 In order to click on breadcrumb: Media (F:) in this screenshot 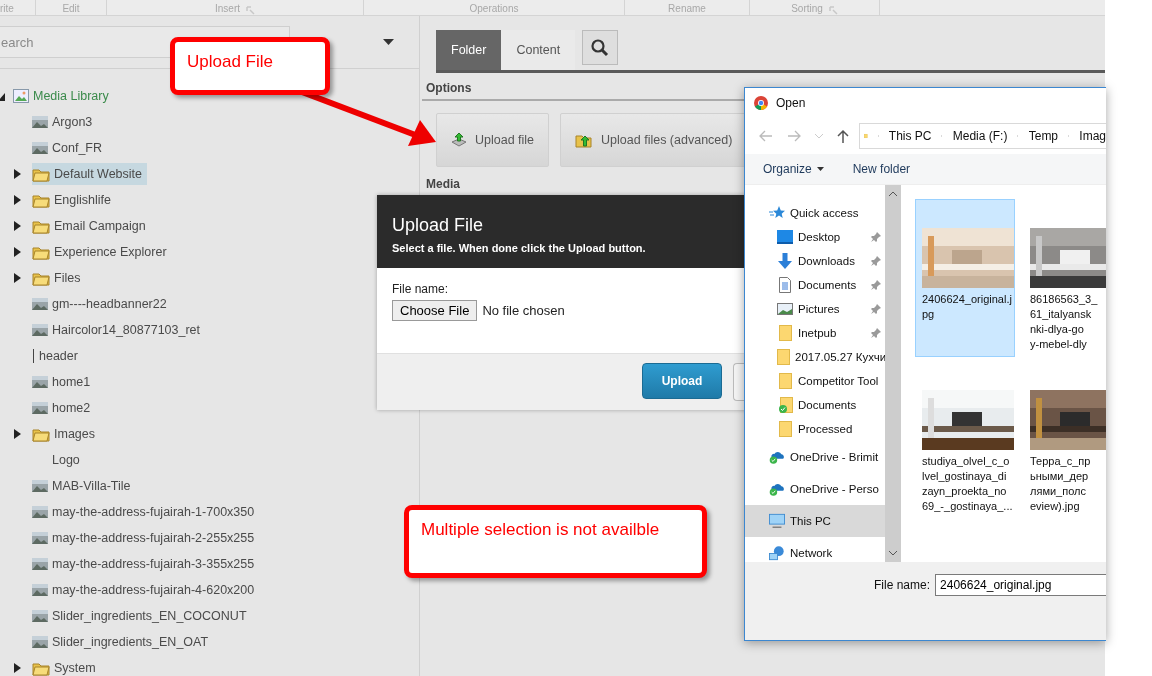, I will do `click(980, 136)`.